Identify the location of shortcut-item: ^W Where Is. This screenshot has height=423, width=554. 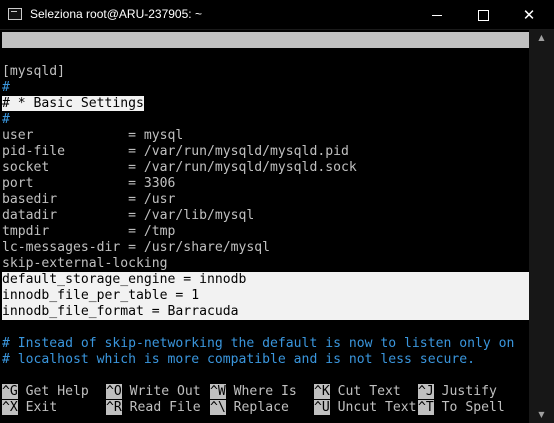
(253, 392).